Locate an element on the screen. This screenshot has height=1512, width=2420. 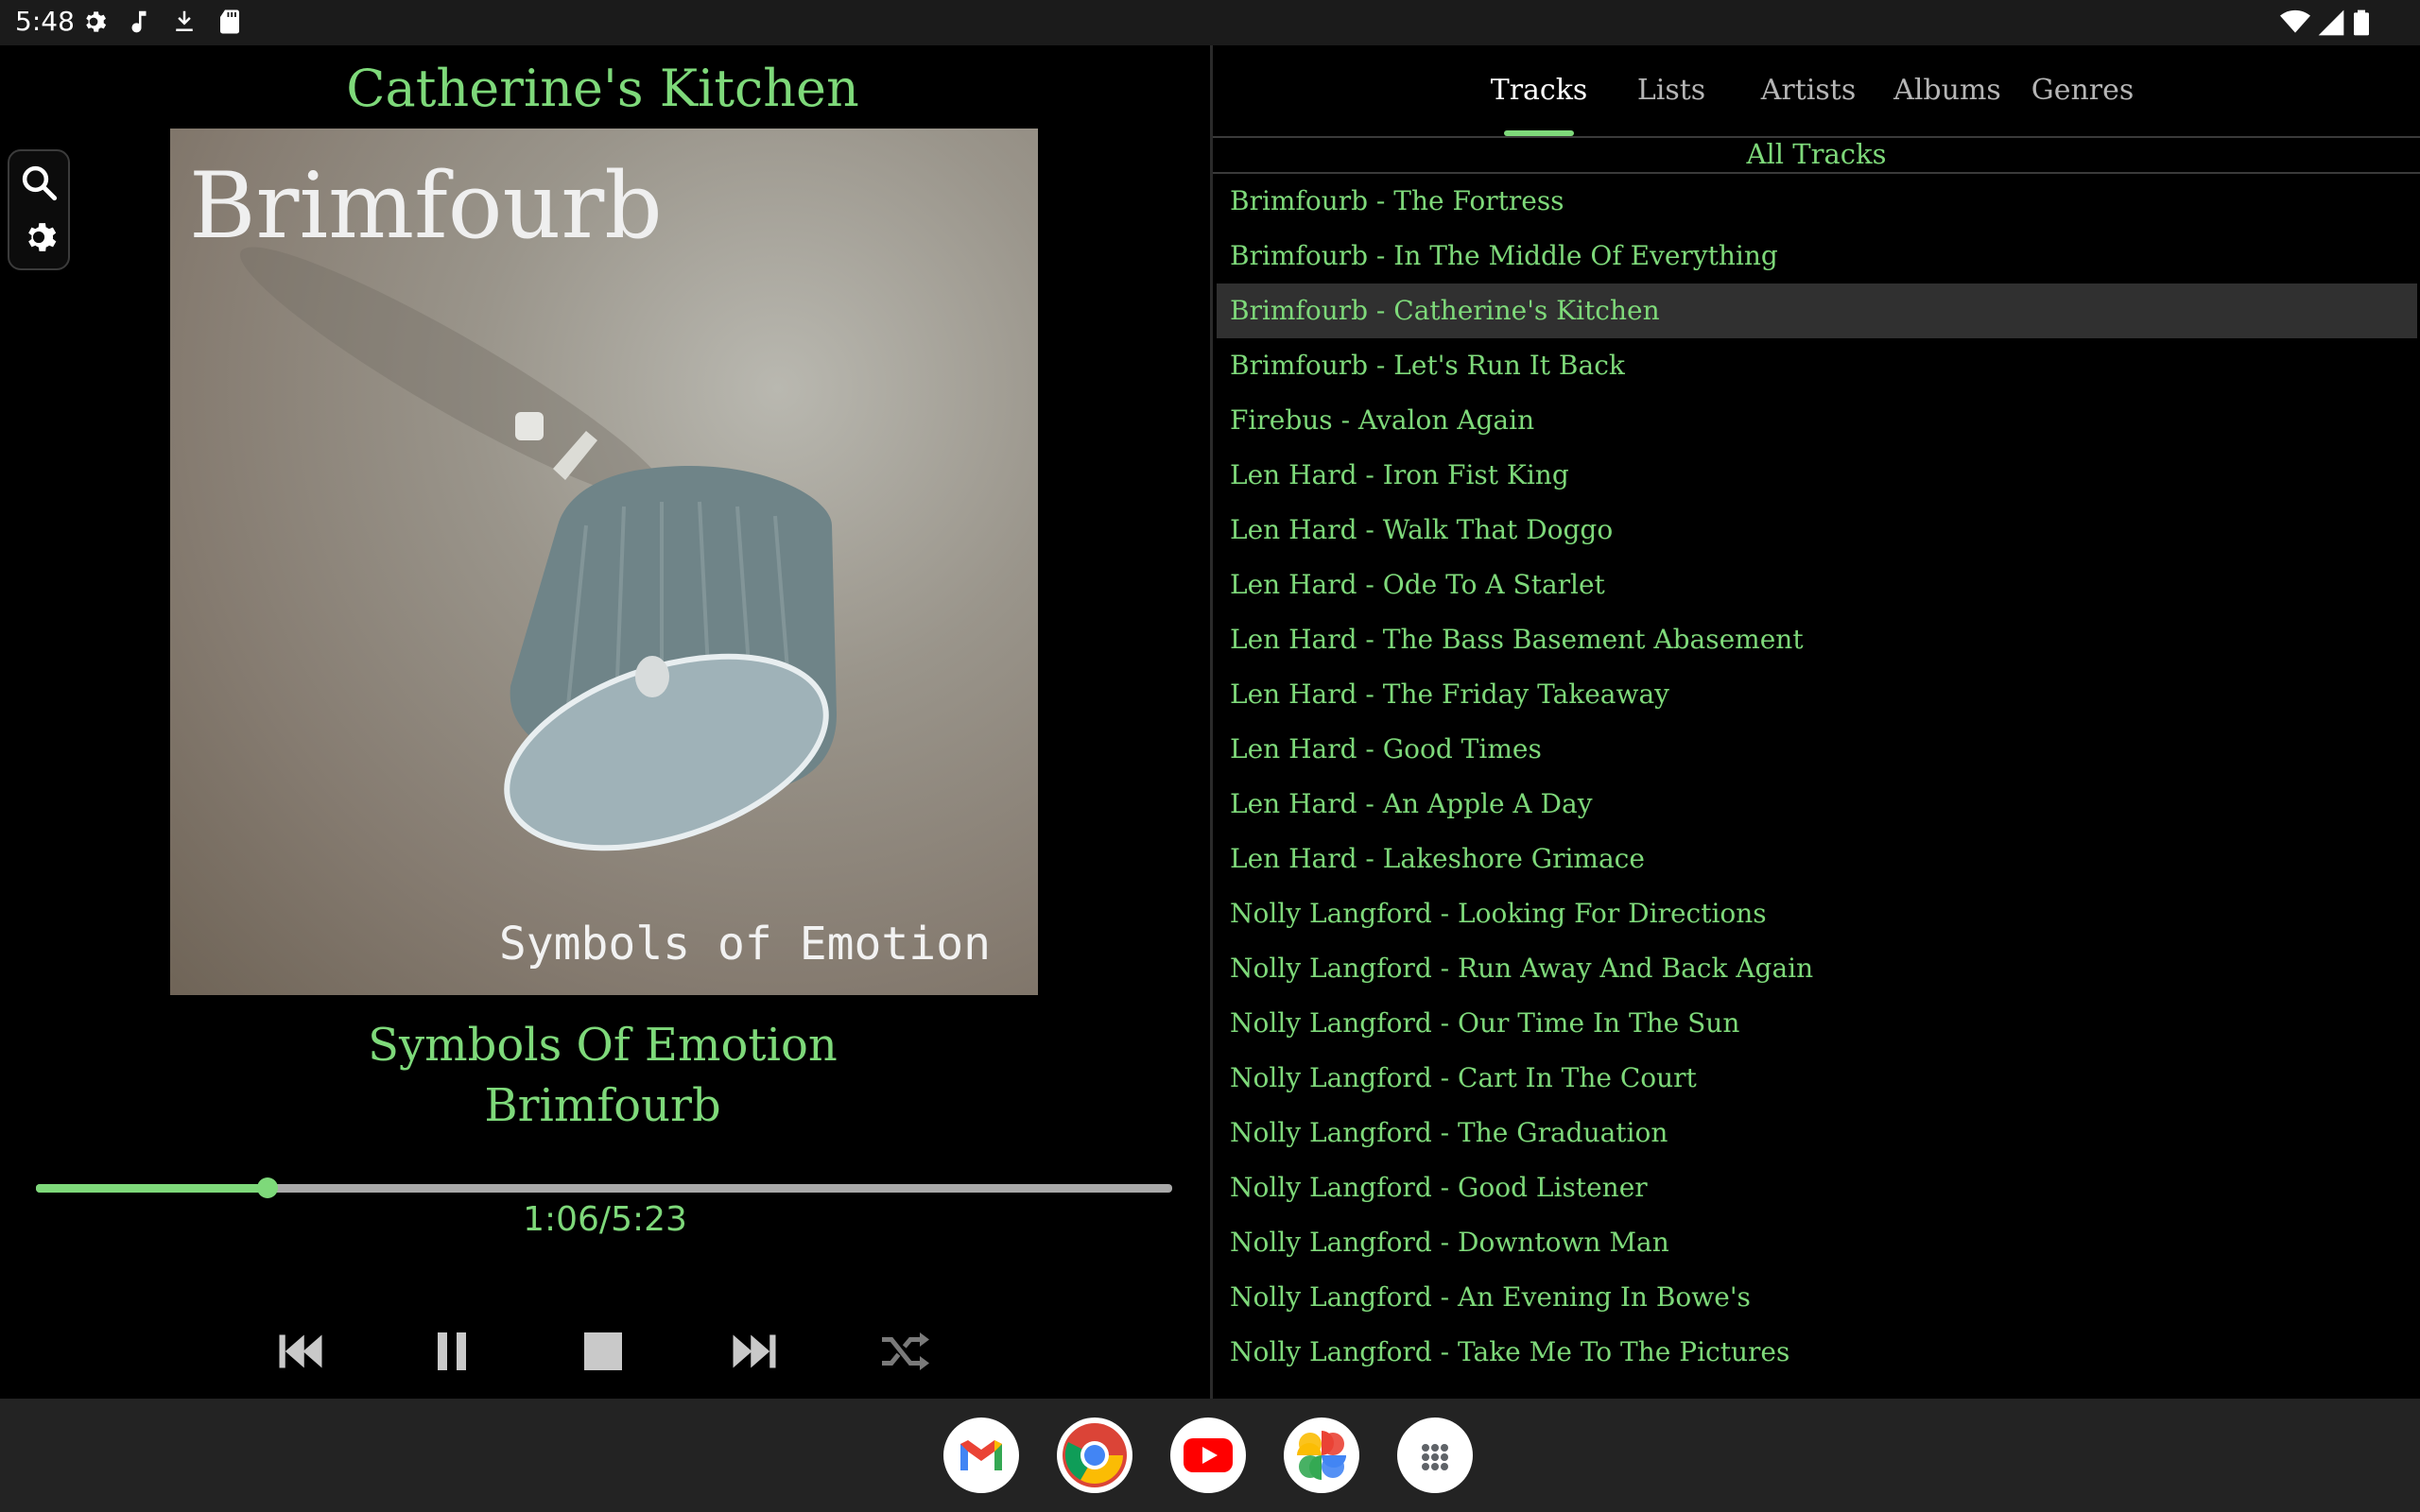
track-row: Len Hard - The Bass Basement Abasement is located at coordinates (1817, 639).